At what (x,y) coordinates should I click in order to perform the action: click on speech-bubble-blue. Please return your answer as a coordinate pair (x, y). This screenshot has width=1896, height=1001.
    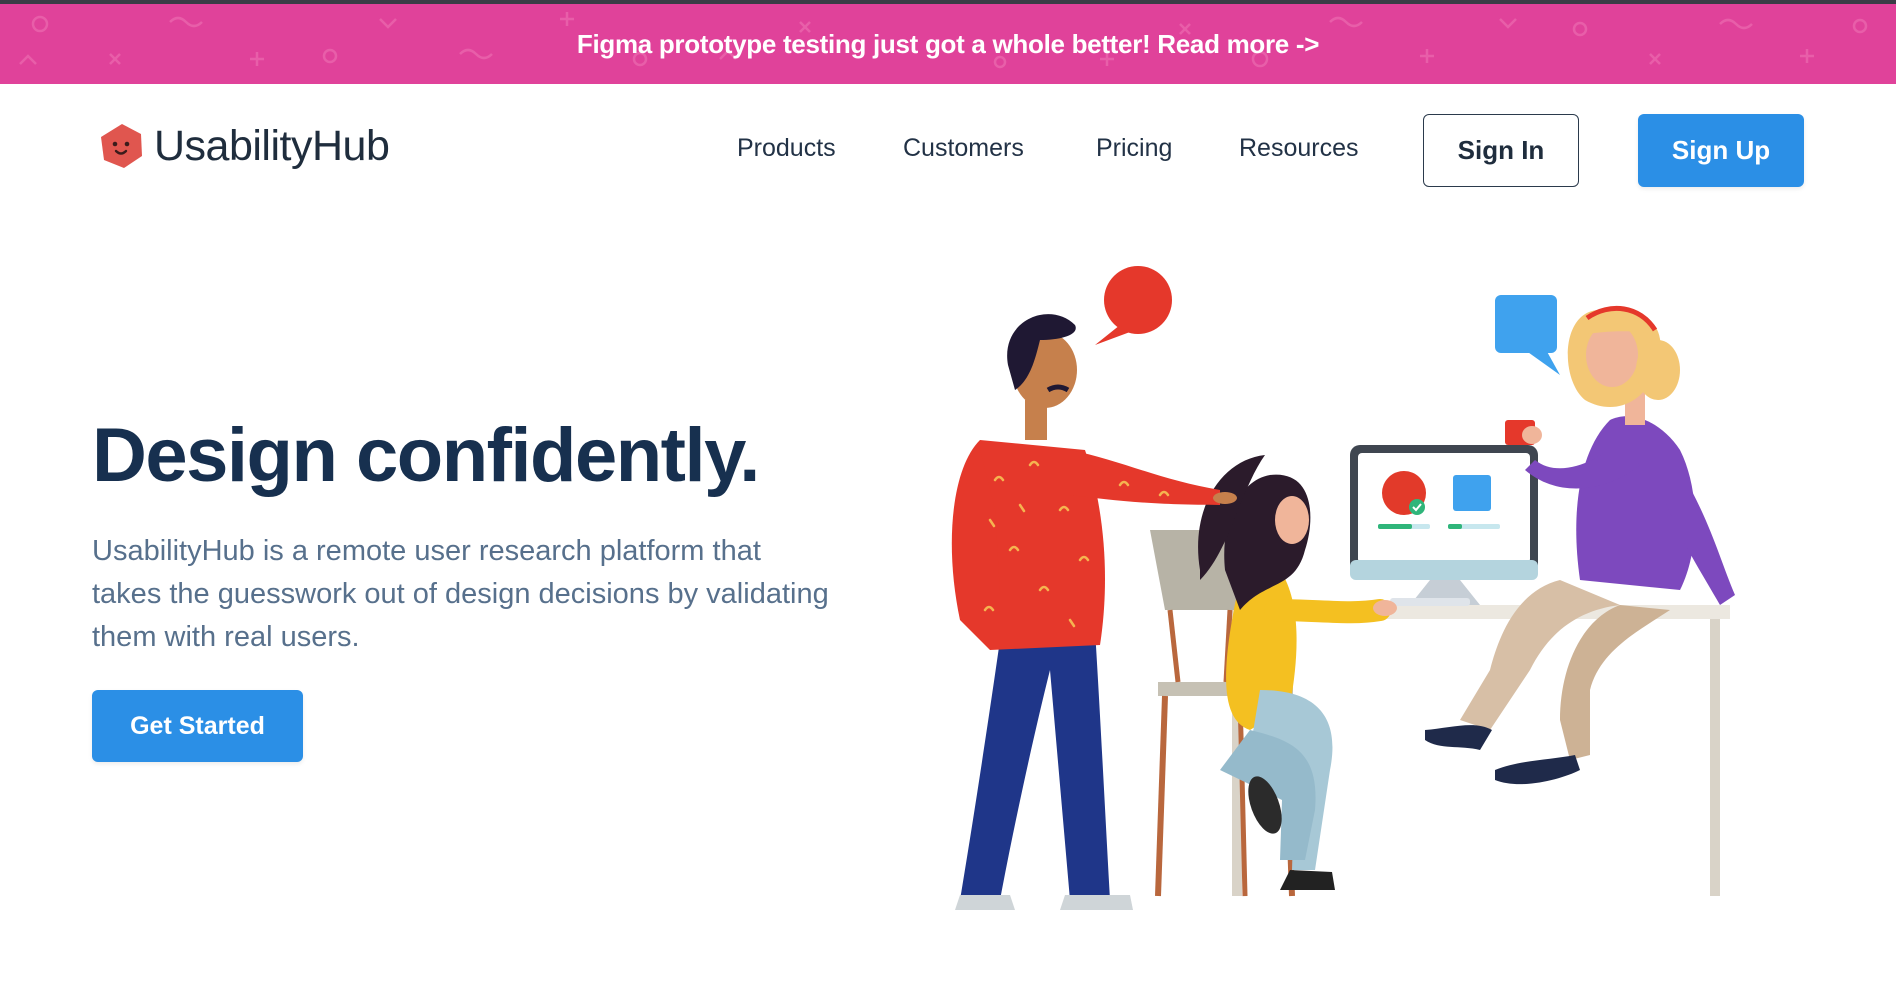
    Looking at the image, I should click on (1527, 335).